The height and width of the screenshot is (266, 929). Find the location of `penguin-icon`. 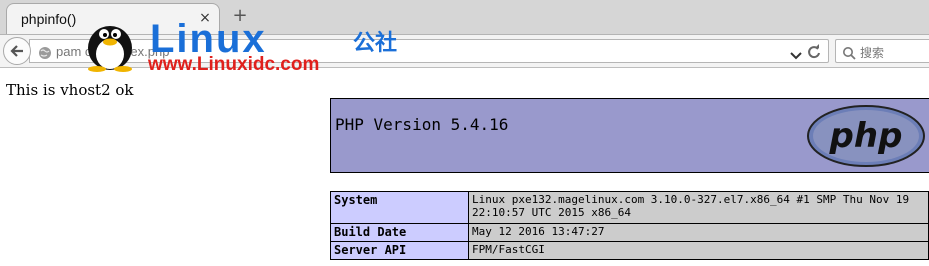

penguin-icon is located at coordinates (110, 49).